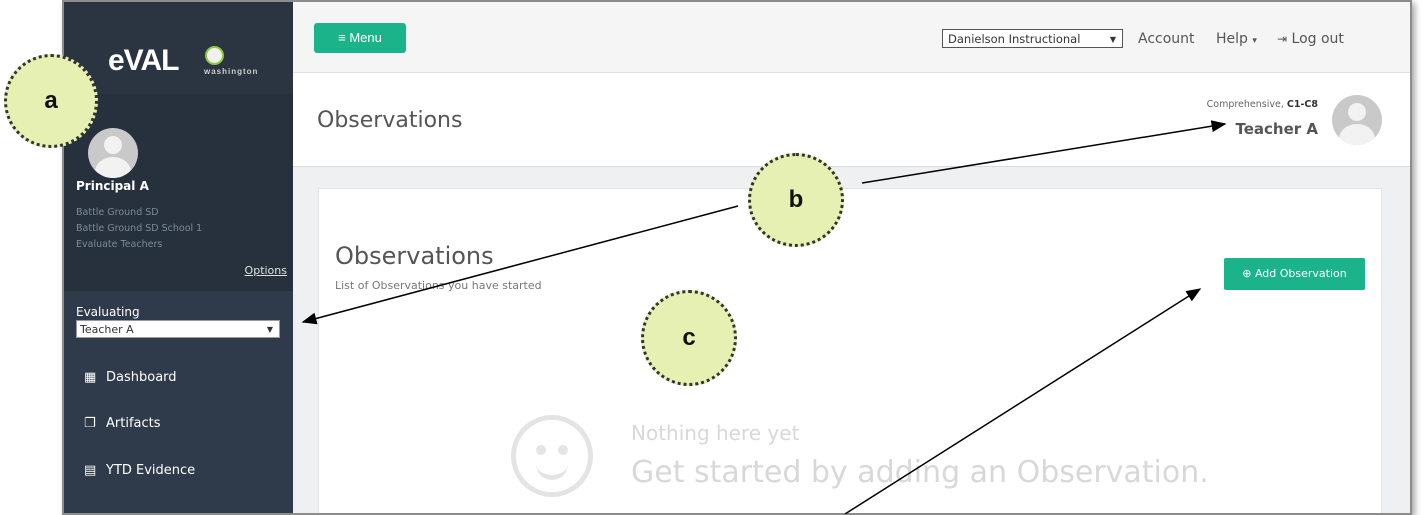 The image size is (1426, 515). I want to click on callout-a: a, so click(51, 101).